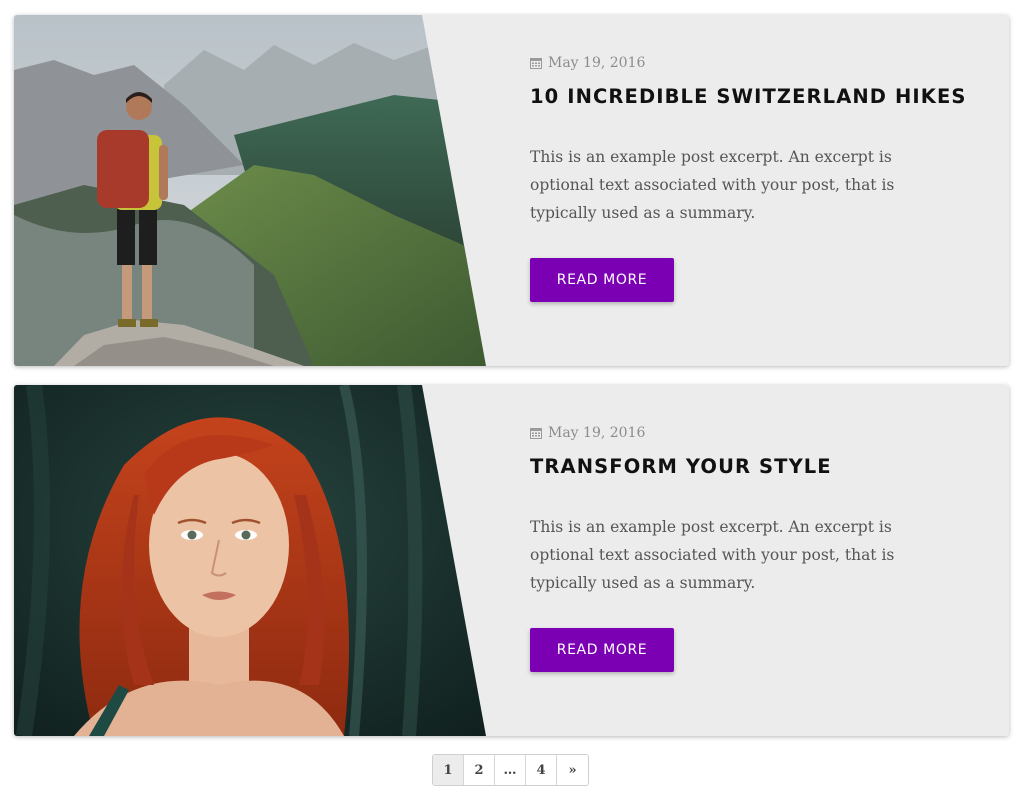  Describe the element at coordinates (572, 770) in the screenshot. I see `next-page-button: »` at that location.